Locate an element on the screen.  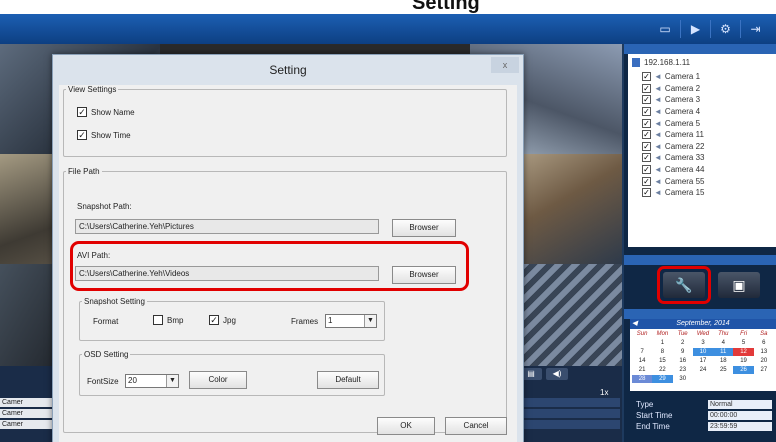
calendar-day: 17 is located at coordinates (703, 361).